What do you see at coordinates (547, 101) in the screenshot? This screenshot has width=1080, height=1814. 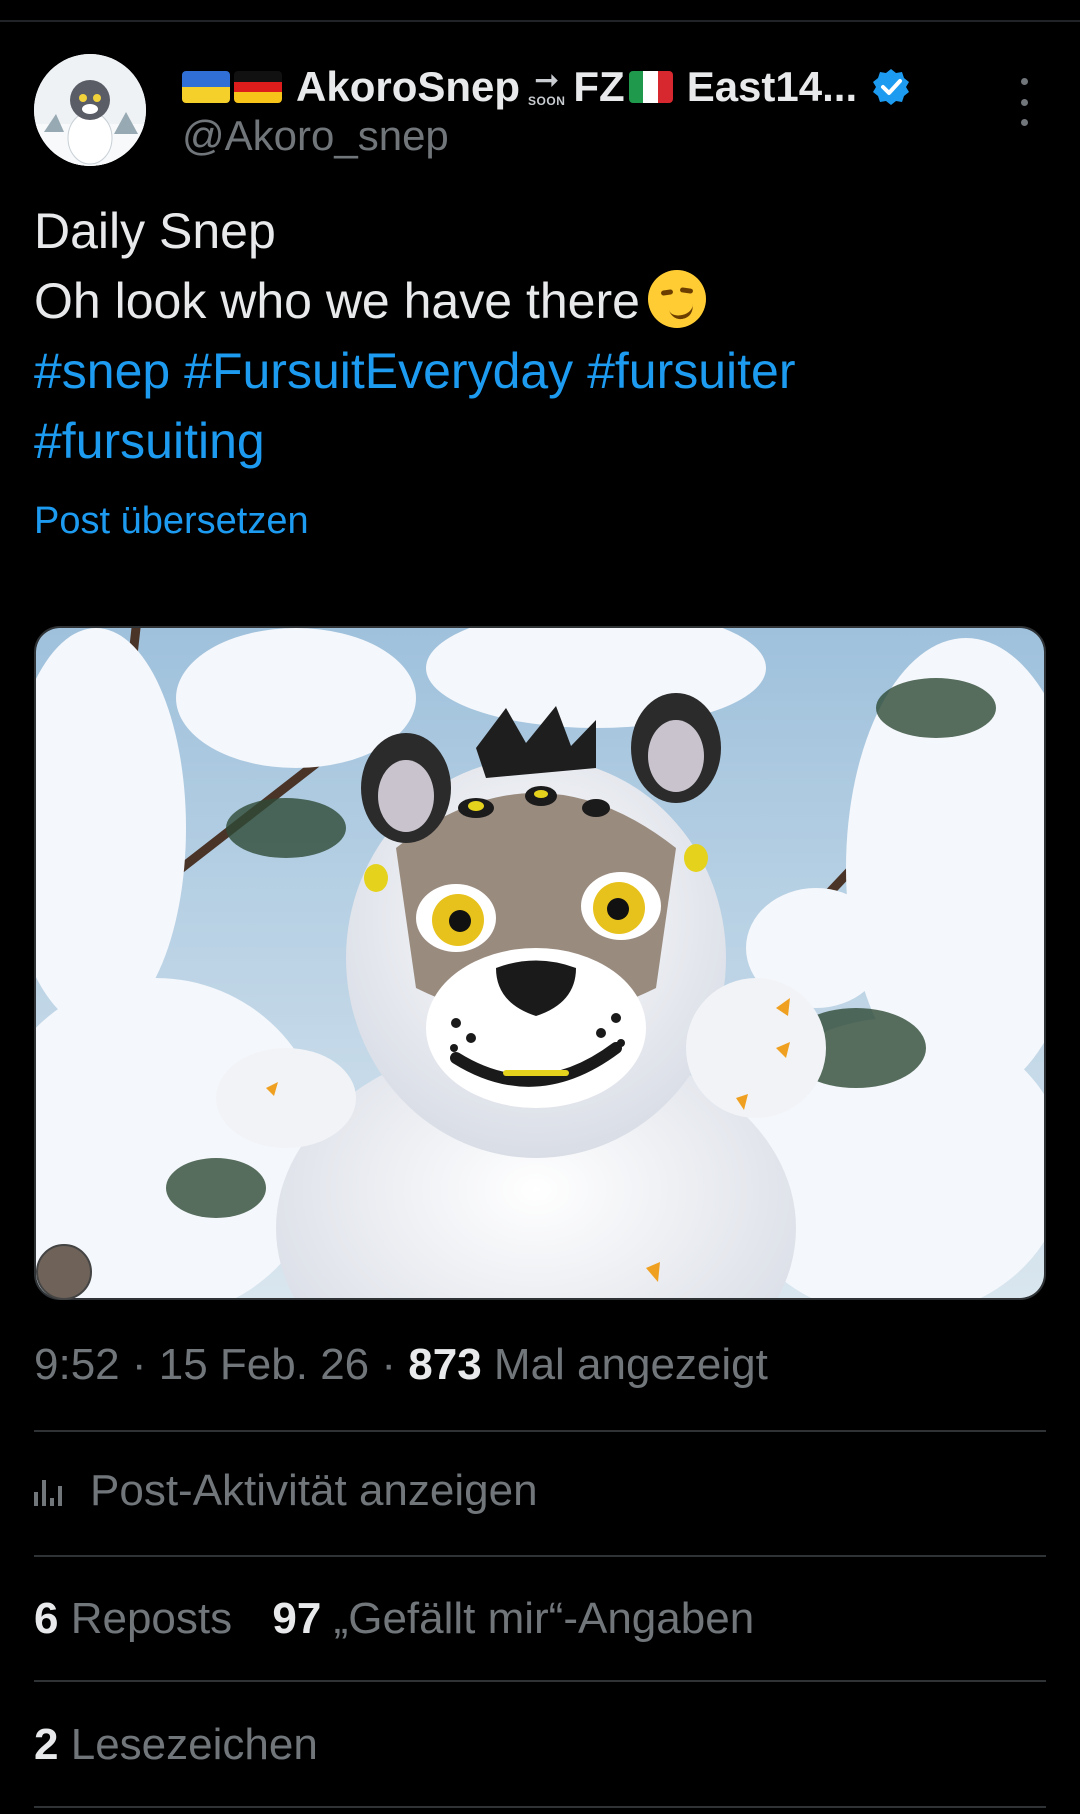 I see `soon-label: SOON` at bounding box center [547, 101].